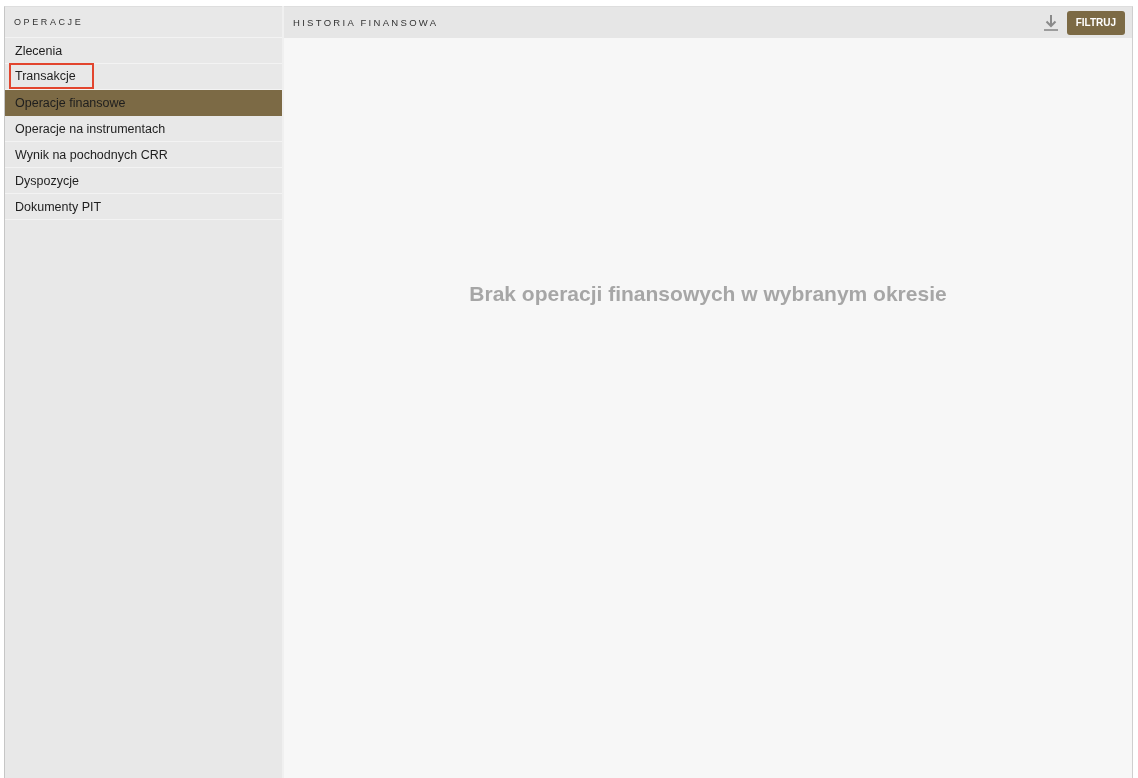 This screenshot has width=1138, height=778. I want to click on sidebar-item: Zlecenia, so click(143, 51).